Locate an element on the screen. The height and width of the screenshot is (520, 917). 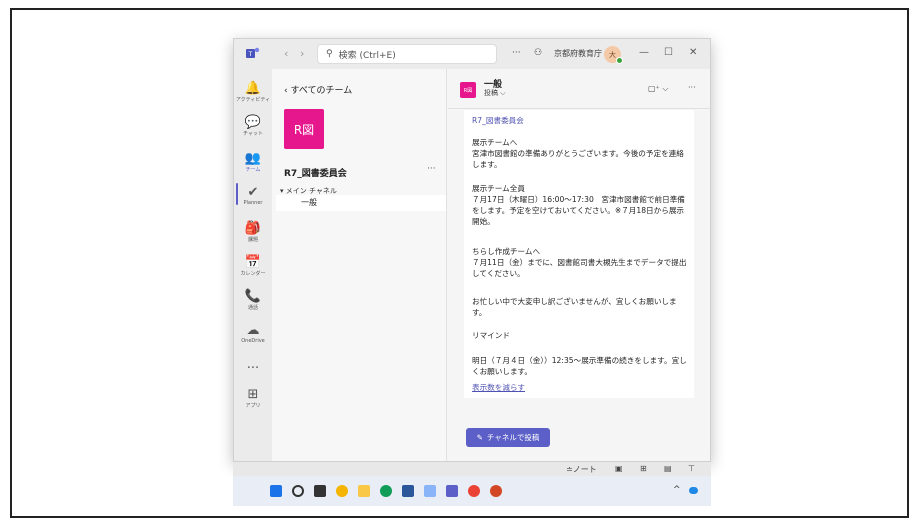
close-button: ✕ is located at coordinates (693, 52).